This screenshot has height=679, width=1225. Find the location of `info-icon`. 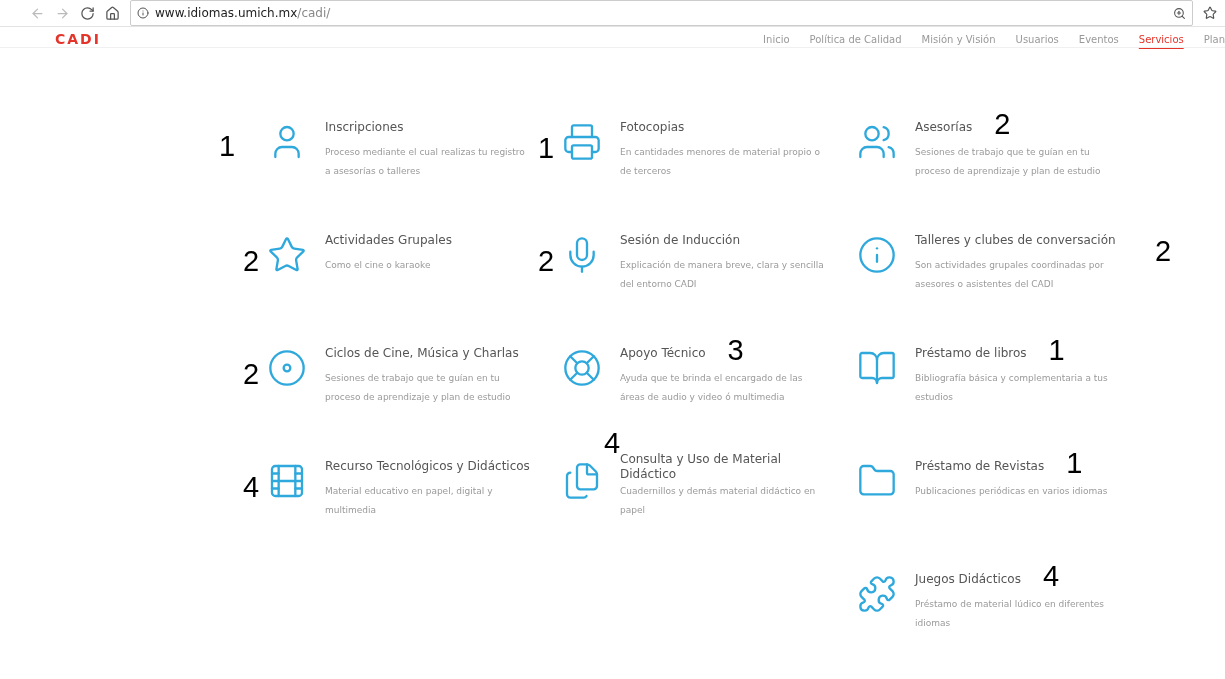

info-icon is located at coordinates (143, 13).